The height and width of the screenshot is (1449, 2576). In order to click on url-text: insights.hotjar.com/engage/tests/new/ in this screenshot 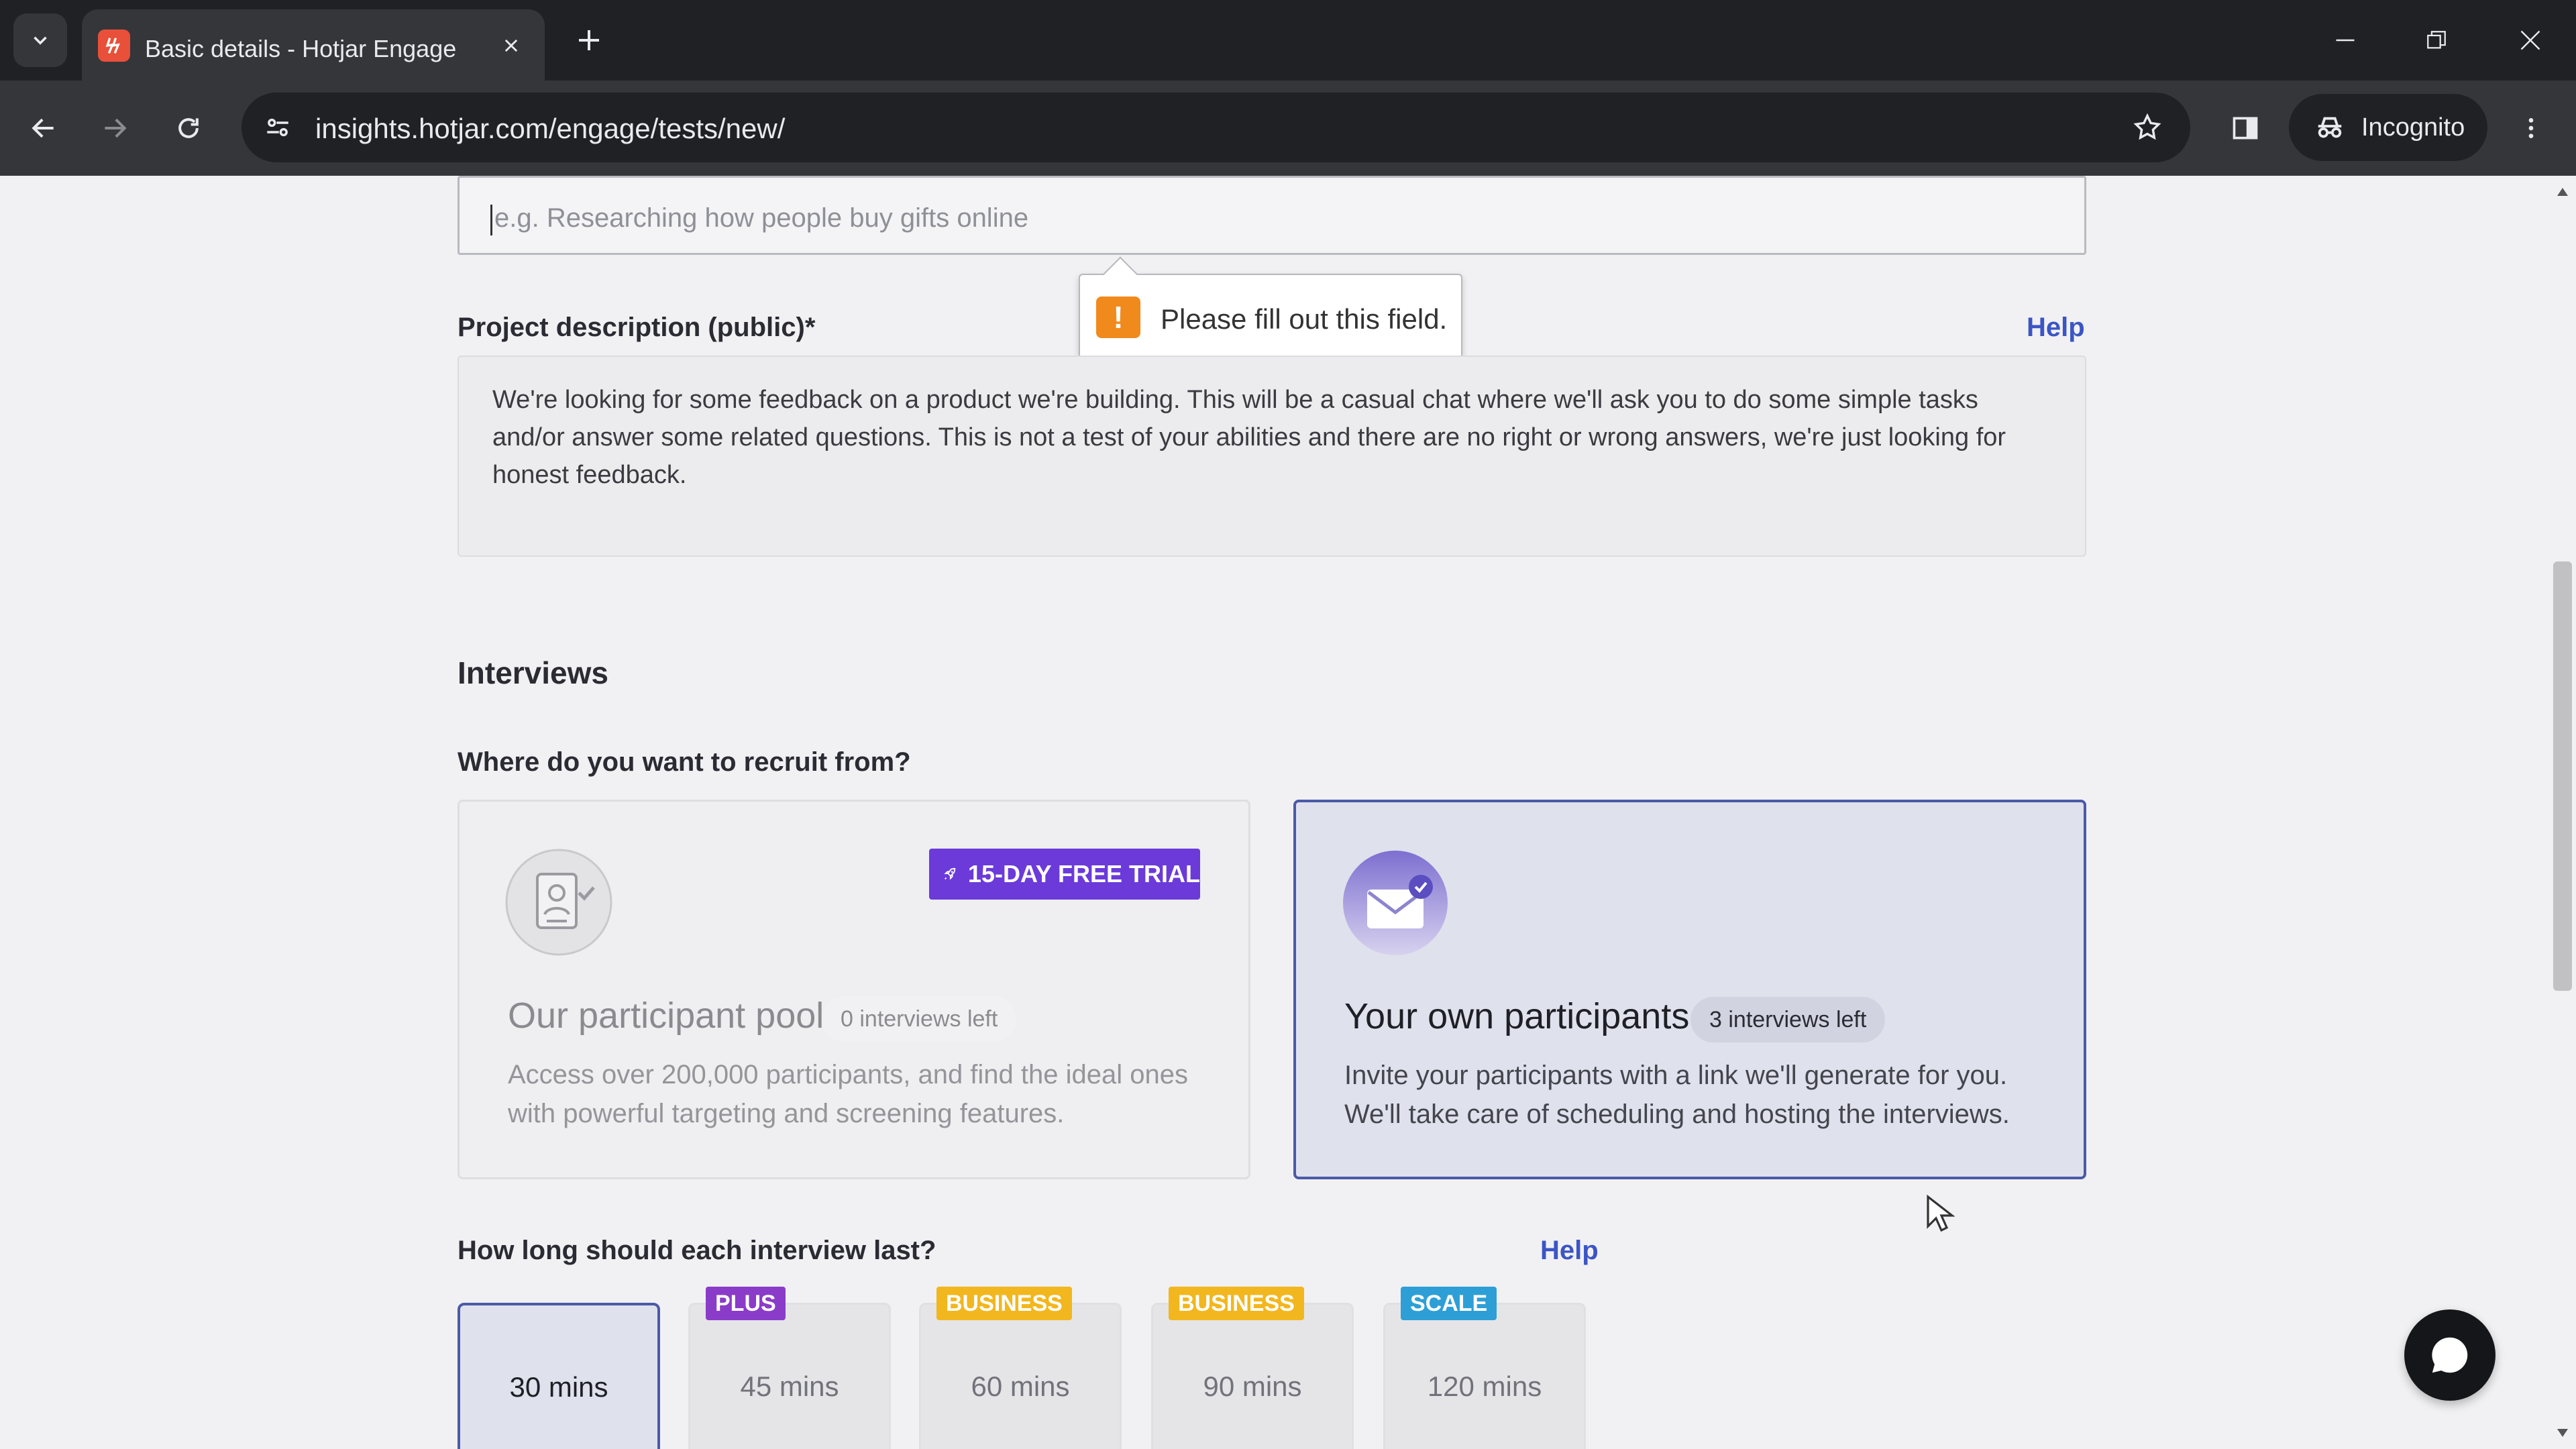, I will do `click(550, 128)`.